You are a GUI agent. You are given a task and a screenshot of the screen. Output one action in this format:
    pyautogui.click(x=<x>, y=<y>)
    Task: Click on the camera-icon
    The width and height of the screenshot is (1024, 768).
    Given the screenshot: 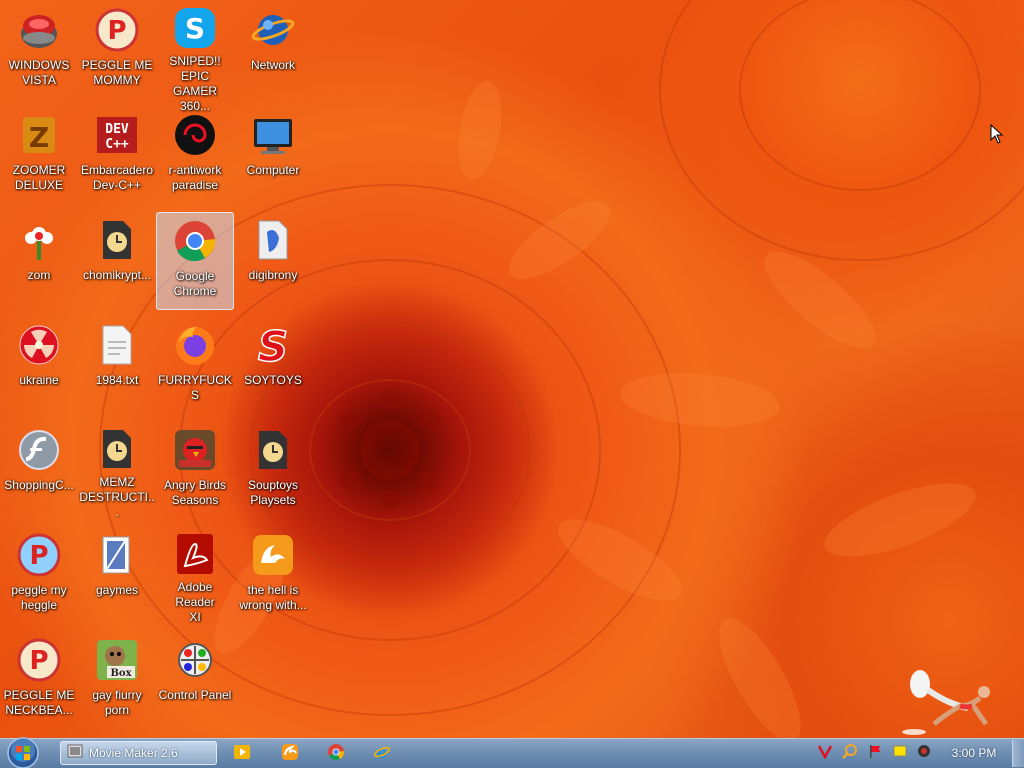 What is the action you would take?
    pyautogui.click(x=924, y=753)
    